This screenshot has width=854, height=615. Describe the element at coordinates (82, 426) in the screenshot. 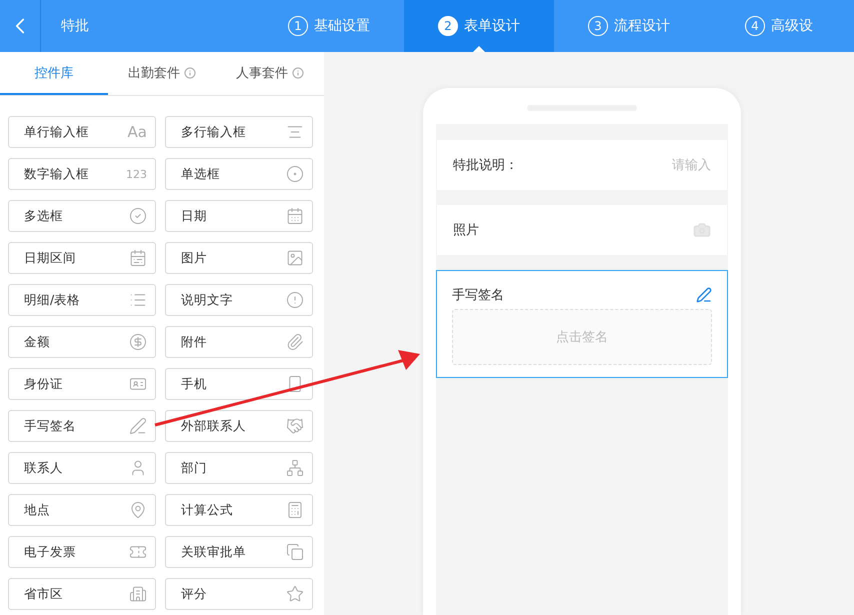

I see `control-item: 手写签名` at that location.